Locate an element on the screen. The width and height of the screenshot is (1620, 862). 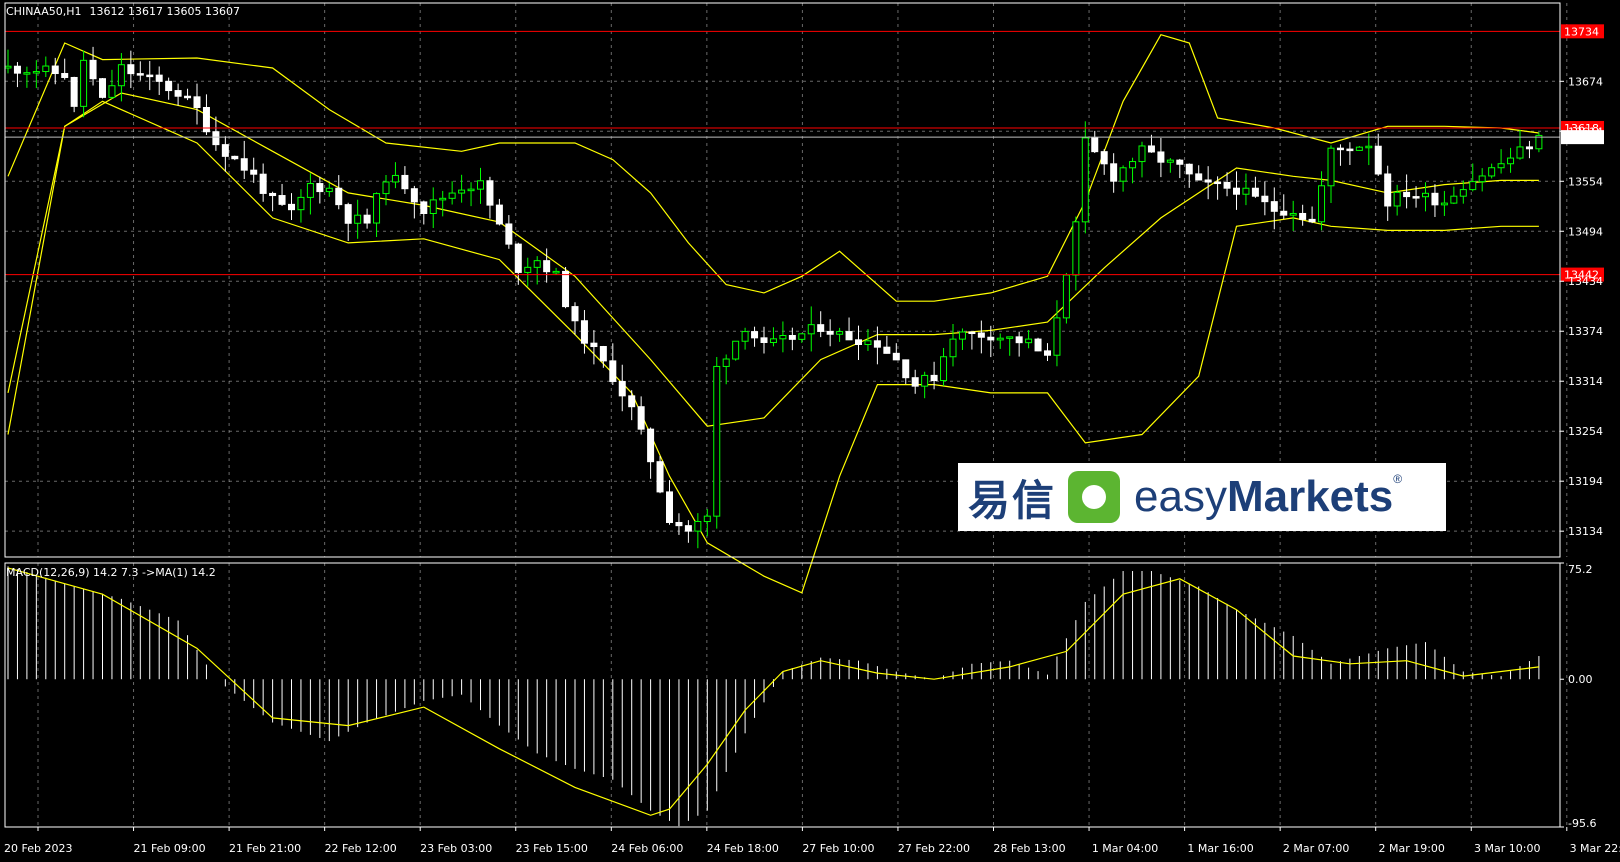
price-tick-label-9: 13134 is located at coordinates (1585, 531).